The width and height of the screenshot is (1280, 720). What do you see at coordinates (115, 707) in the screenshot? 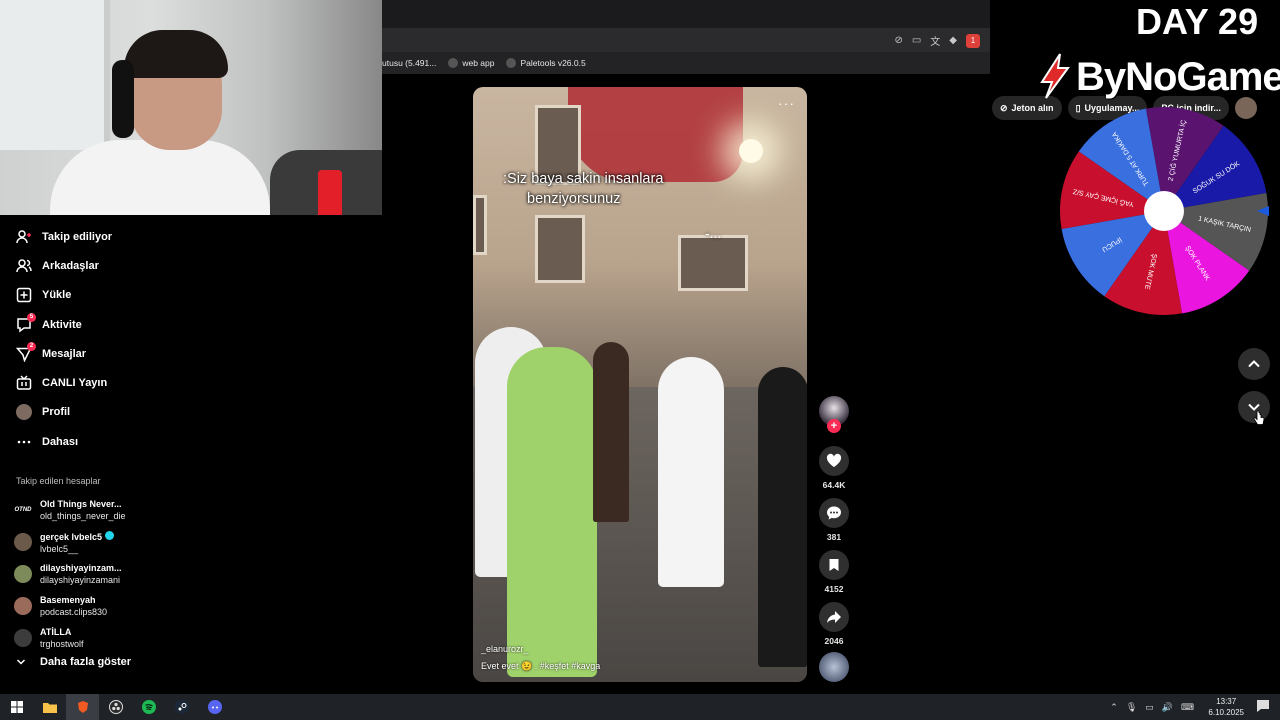
I see `obs-icon` at bounding box center [115, 707].